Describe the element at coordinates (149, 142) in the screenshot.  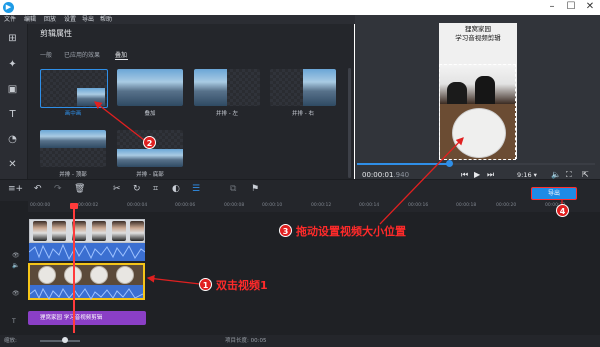
I see `step-badge-2: 2` at that location.